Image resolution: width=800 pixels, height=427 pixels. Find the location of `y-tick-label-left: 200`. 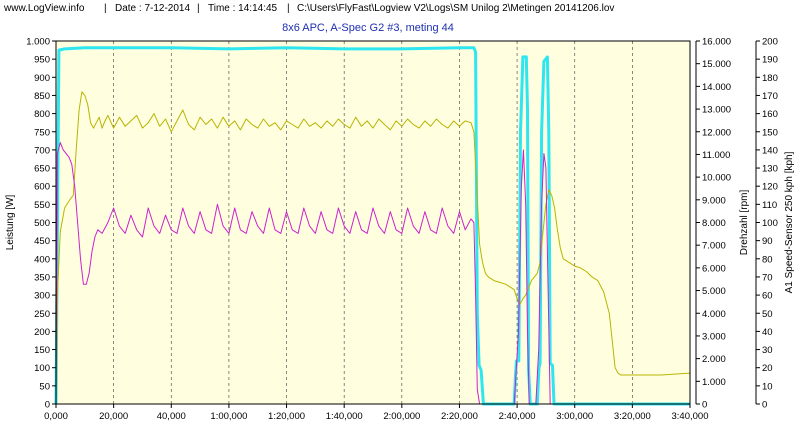

y-tick-label-left: 200 is located at coordinates (42, 332).